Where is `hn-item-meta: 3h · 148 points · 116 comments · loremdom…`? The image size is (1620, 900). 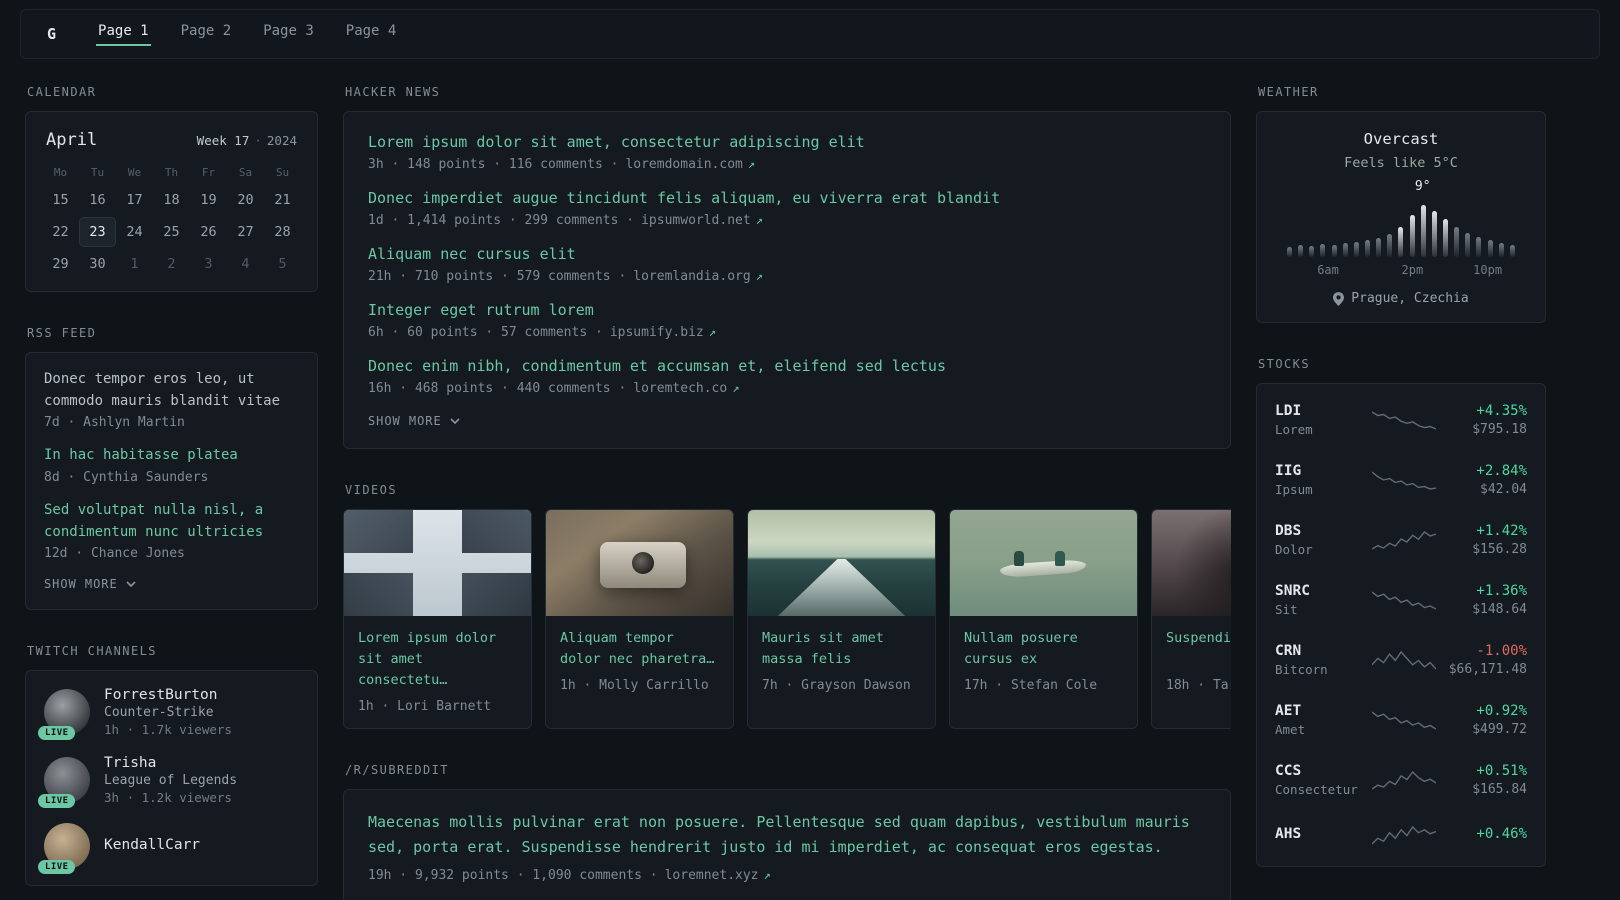 hn-item-meta: 3h · 148 points · 116 comments · loremdom… is located at coordinates (787, 164).